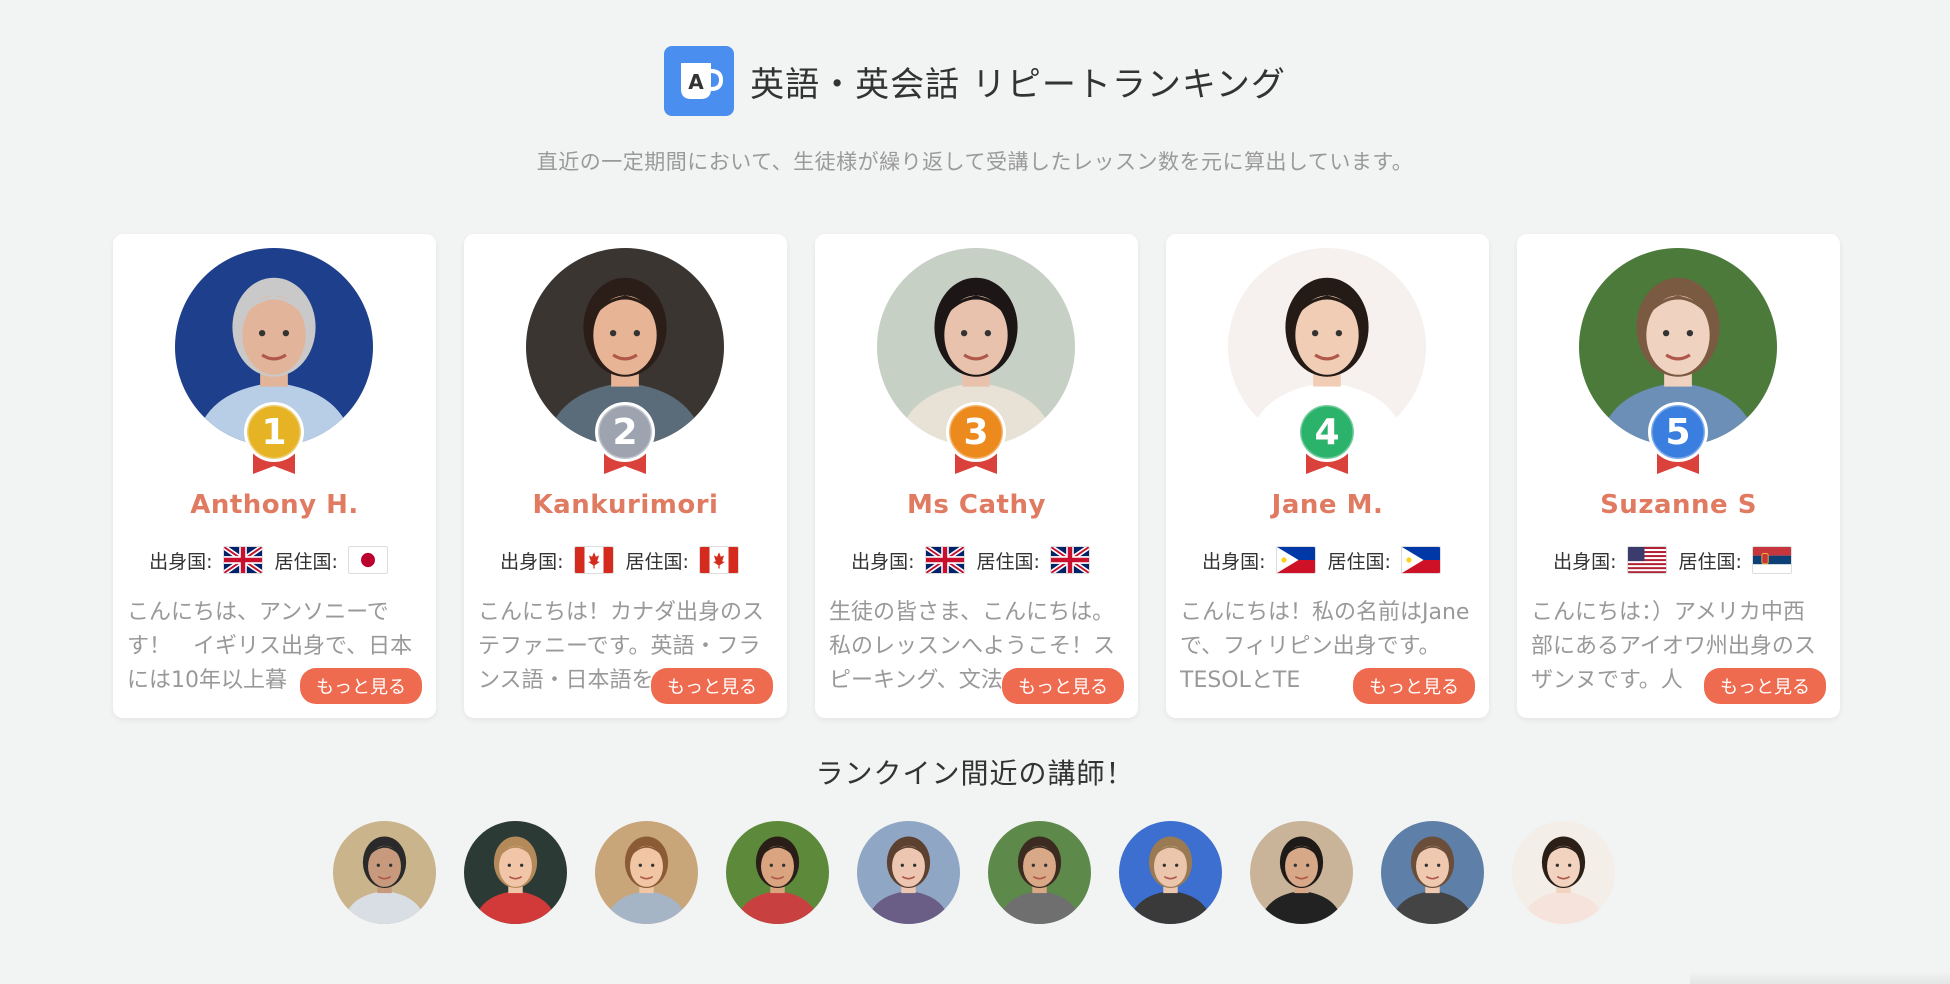 The width and height of the screenshot is (1950, 984). What do you see at coordinates (625, 505) in the screenshot?
I see `teacher-name: Kankurimori` at bounding box center [625, 505].